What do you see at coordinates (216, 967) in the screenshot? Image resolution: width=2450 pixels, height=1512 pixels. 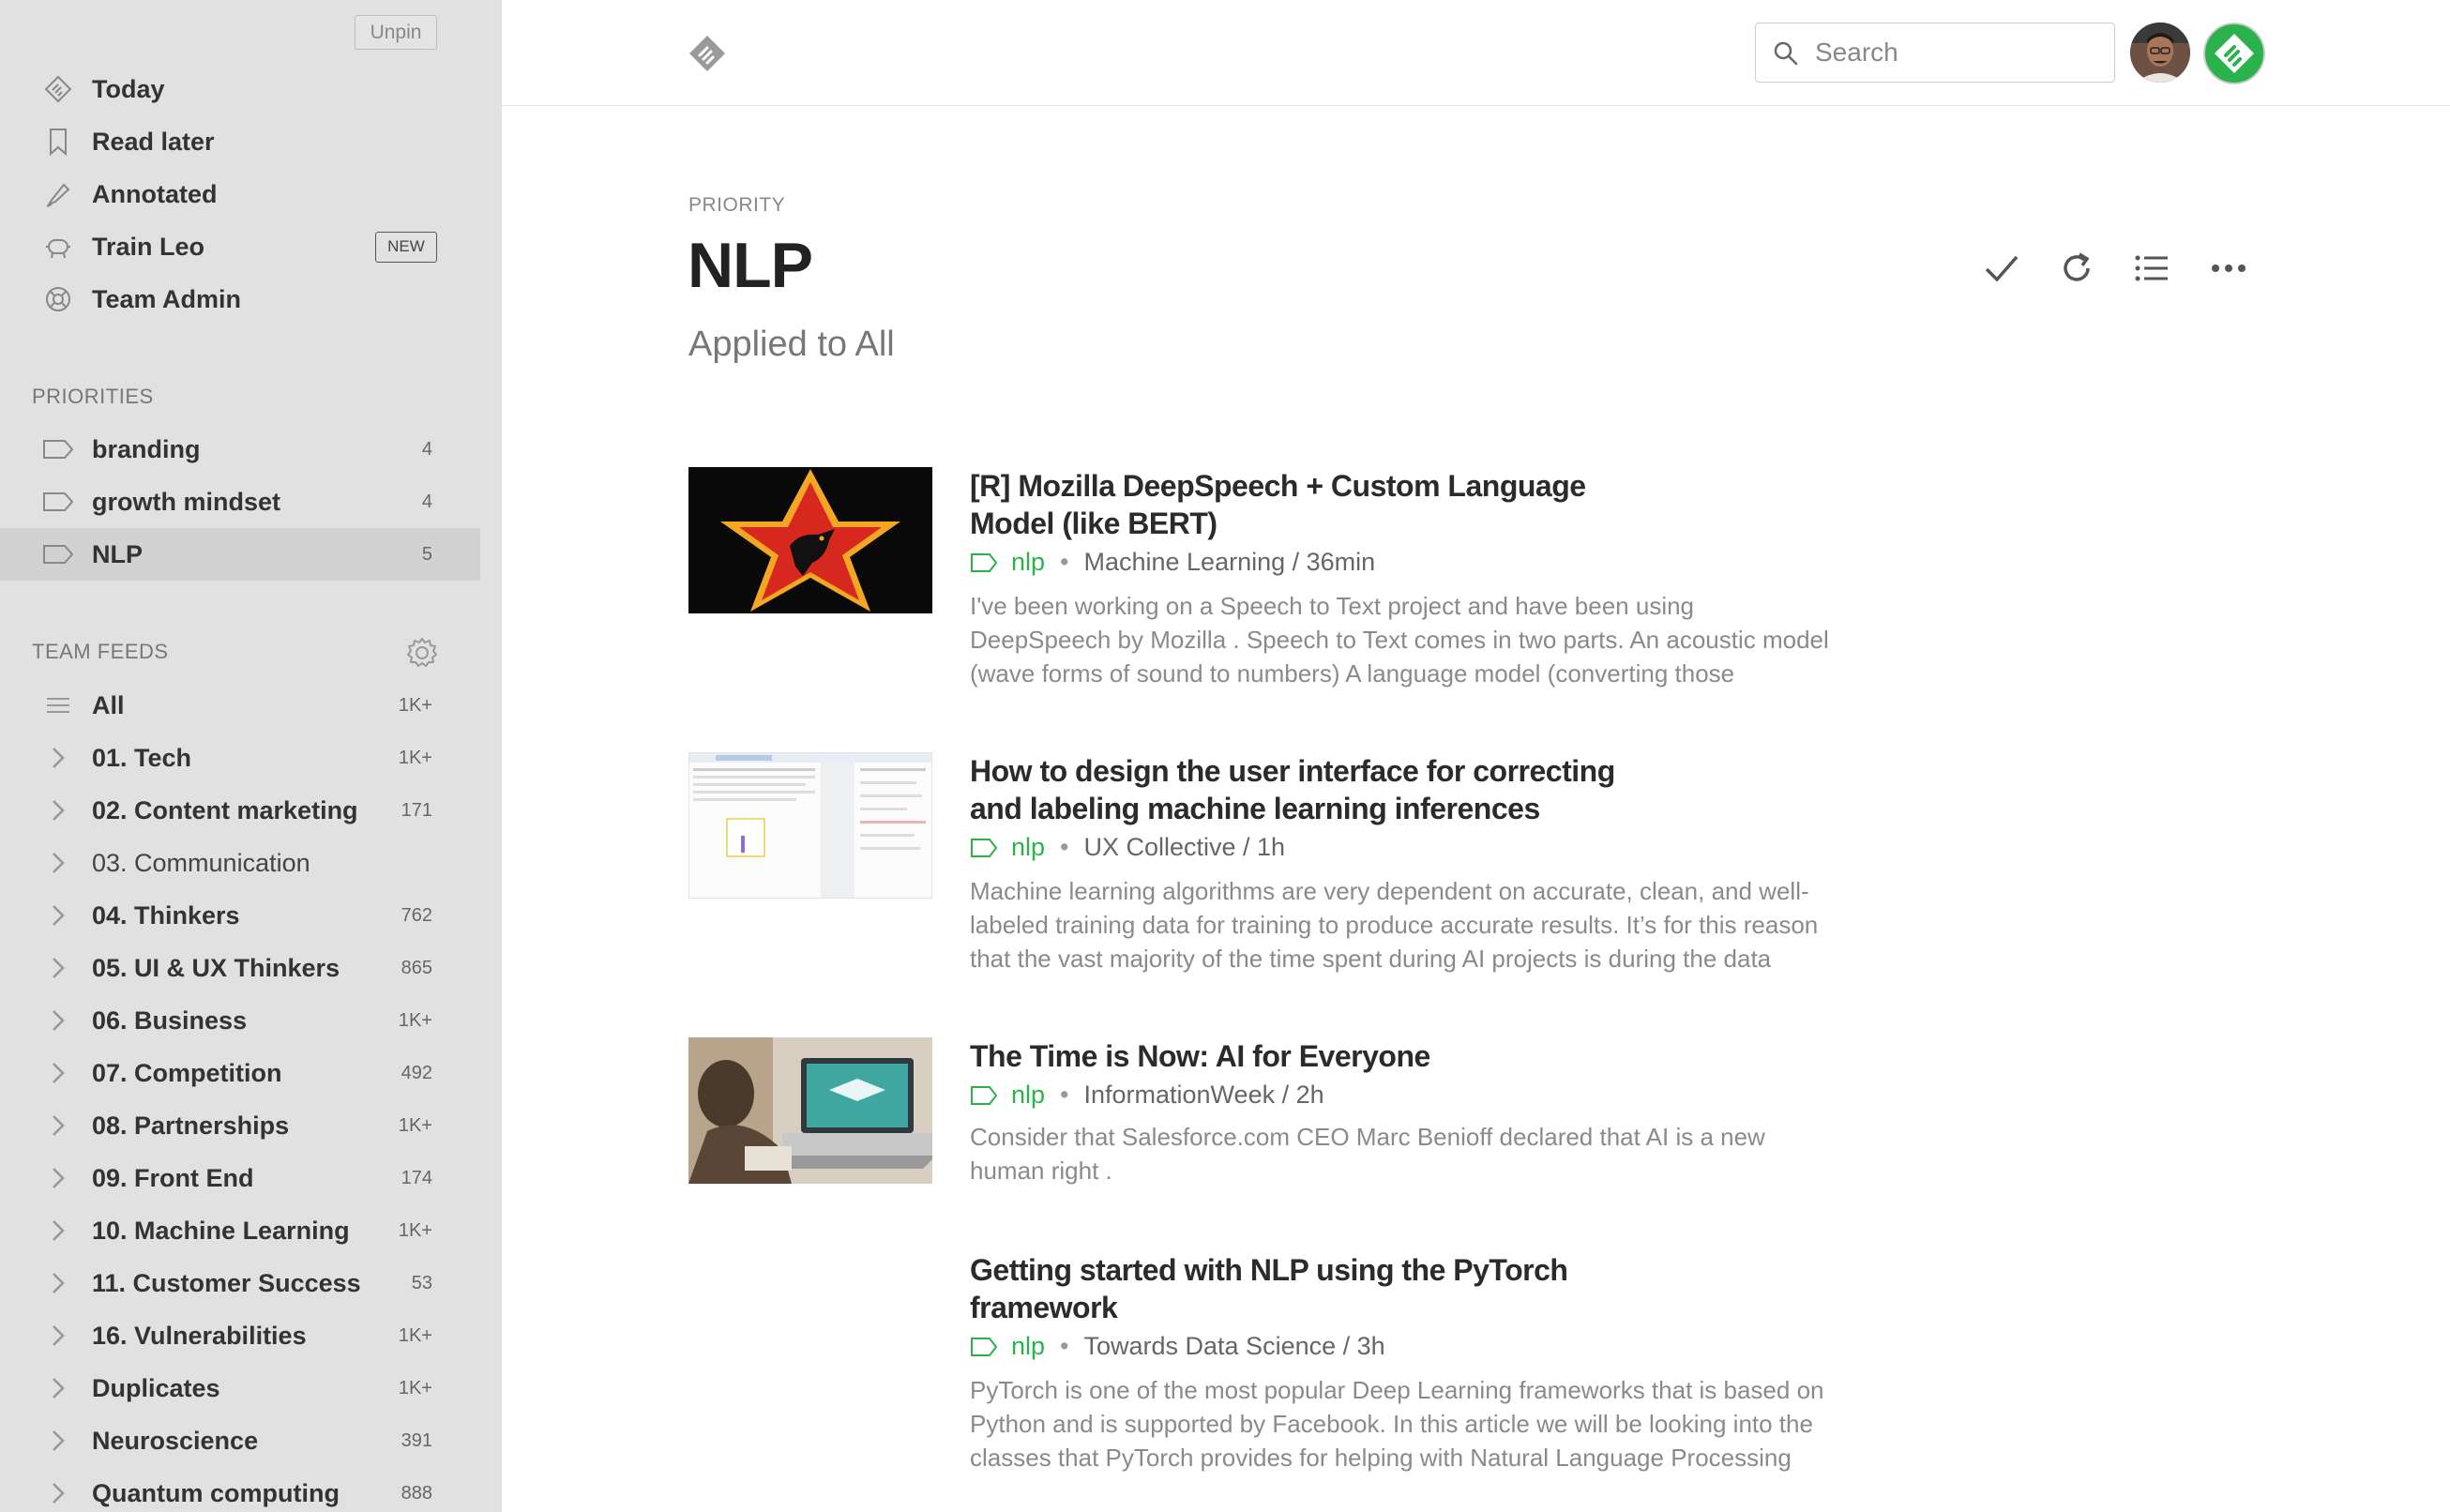 I see `team-feed-label: 05. UI & UX Thinkers` at bounding box center [216, 967].